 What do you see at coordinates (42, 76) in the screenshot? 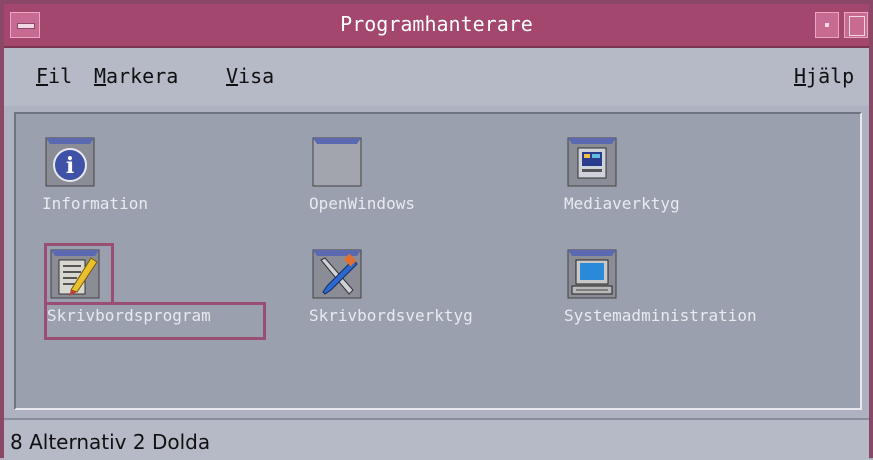
I see `menu-file-mnemonic: F` at bounding box center [42, 76].